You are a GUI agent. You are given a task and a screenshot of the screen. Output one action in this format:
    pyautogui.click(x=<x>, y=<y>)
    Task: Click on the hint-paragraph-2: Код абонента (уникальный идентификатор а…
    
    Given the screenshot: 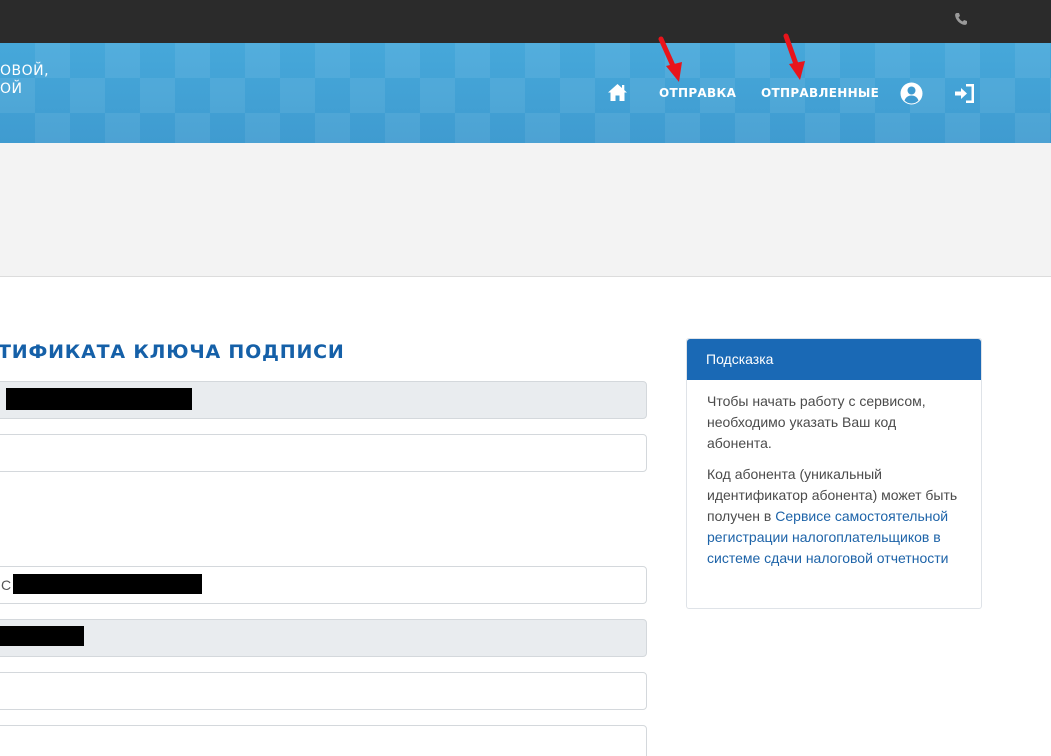 What is the action you would take?
    pyautogui.click(x=834, y=516)
    